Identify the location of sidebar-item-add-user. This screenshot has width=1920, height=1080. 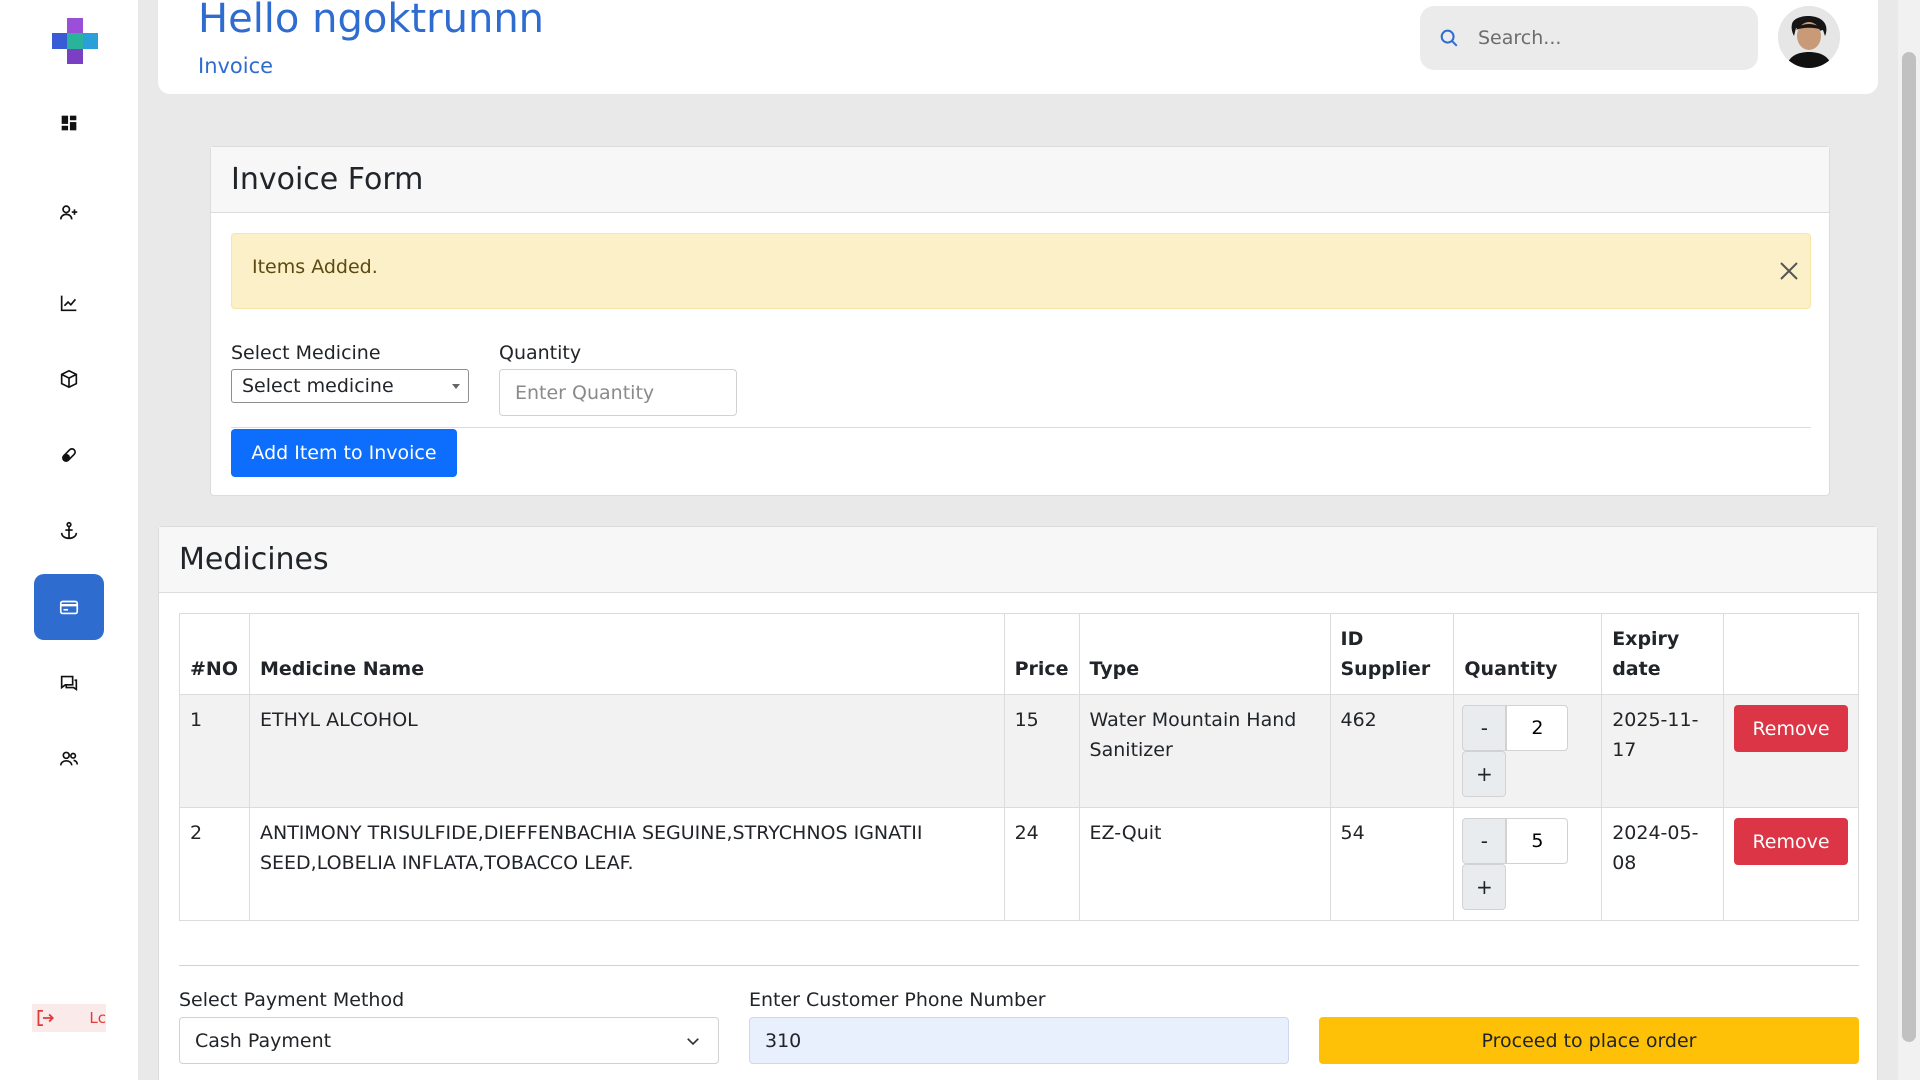
(69, 213).